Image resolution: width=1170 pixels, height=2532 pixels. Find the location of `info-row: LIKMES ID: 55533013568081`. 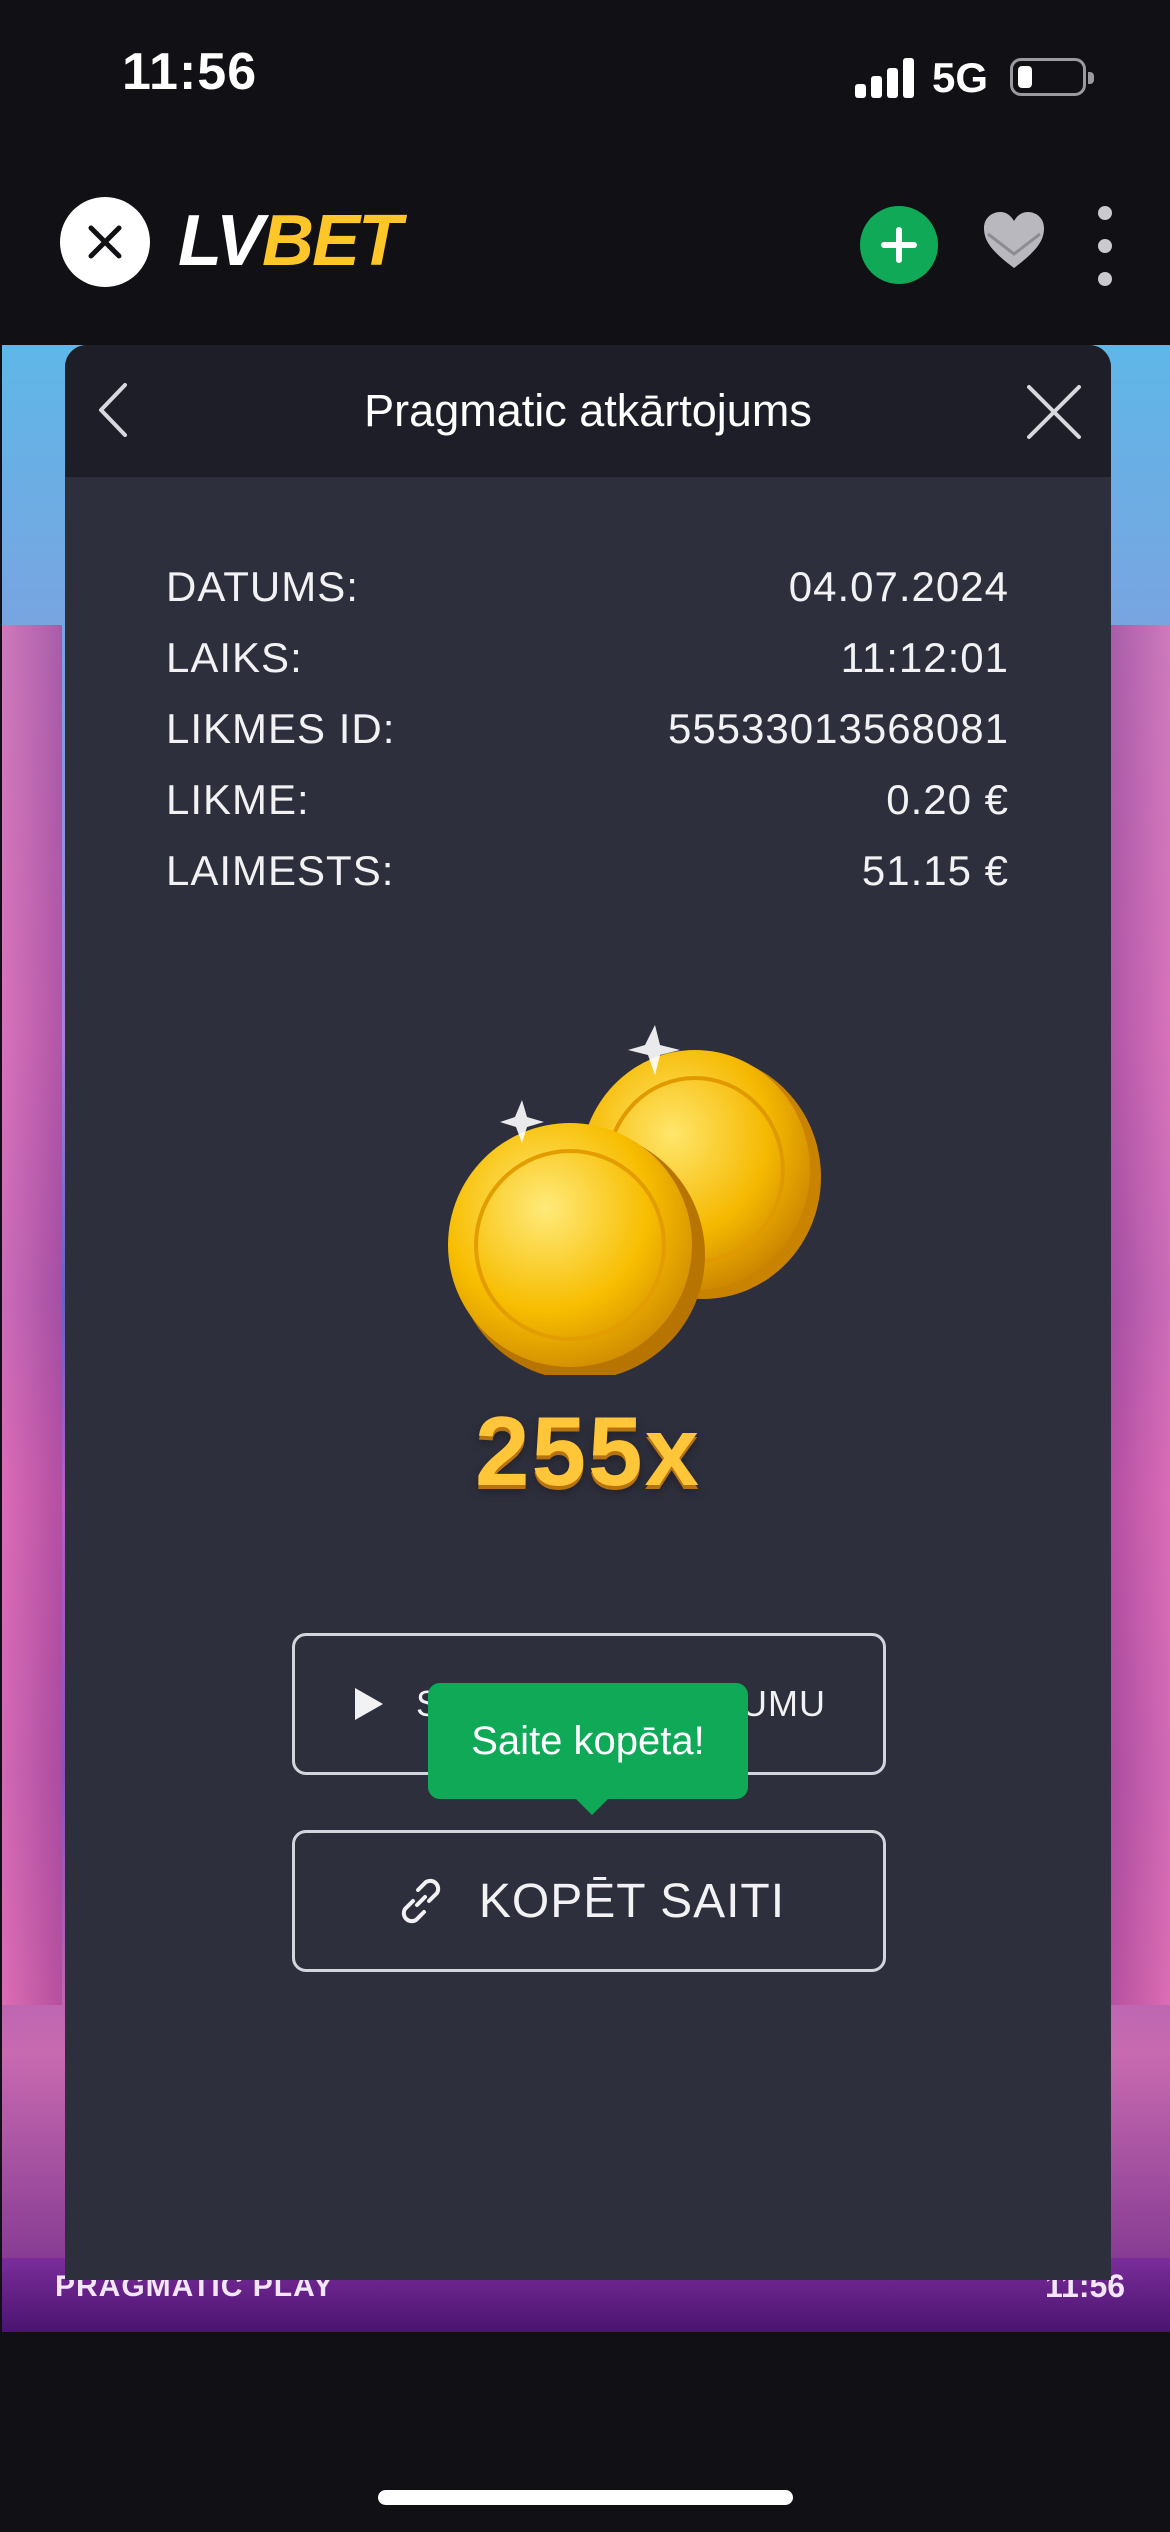

info-row: LIKMES ID: 55533013568081 is located at coordinates (587, 740).